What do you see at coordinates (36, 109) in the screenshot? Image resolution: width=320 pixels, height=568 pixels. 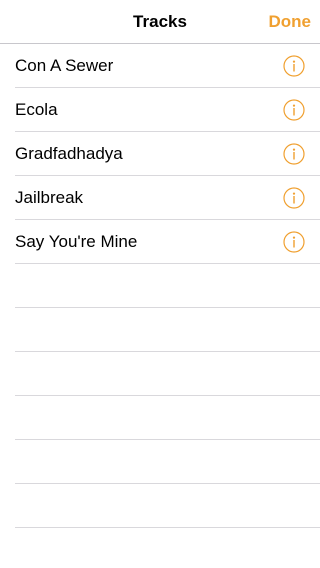 I see `track-label: Ecola` at bounding box center [36, 109].